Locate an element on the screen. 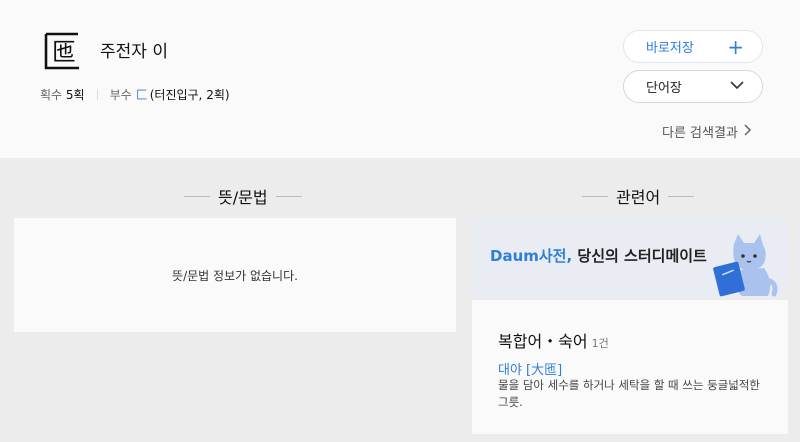 The width and height of the screenshot is (800, 442). related-category: 복합어・숙어 1건 is located at coordinates (553, 340).